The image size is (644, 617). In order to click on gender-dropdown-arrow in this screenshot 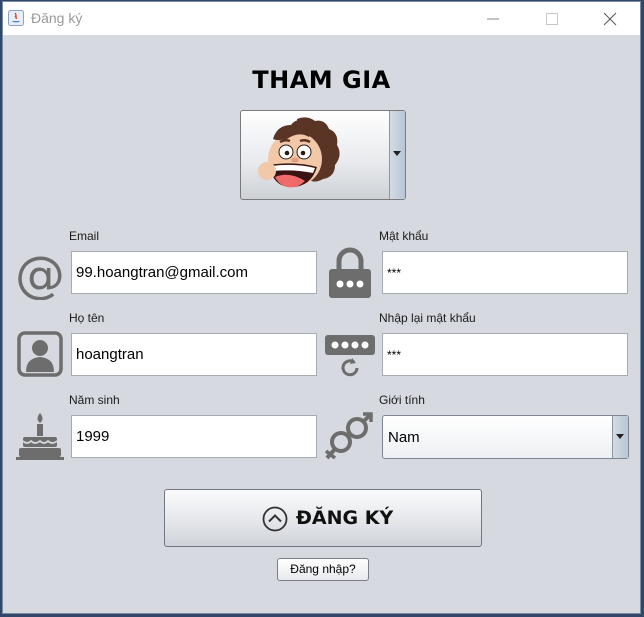, I will do `click(620, 437)`.